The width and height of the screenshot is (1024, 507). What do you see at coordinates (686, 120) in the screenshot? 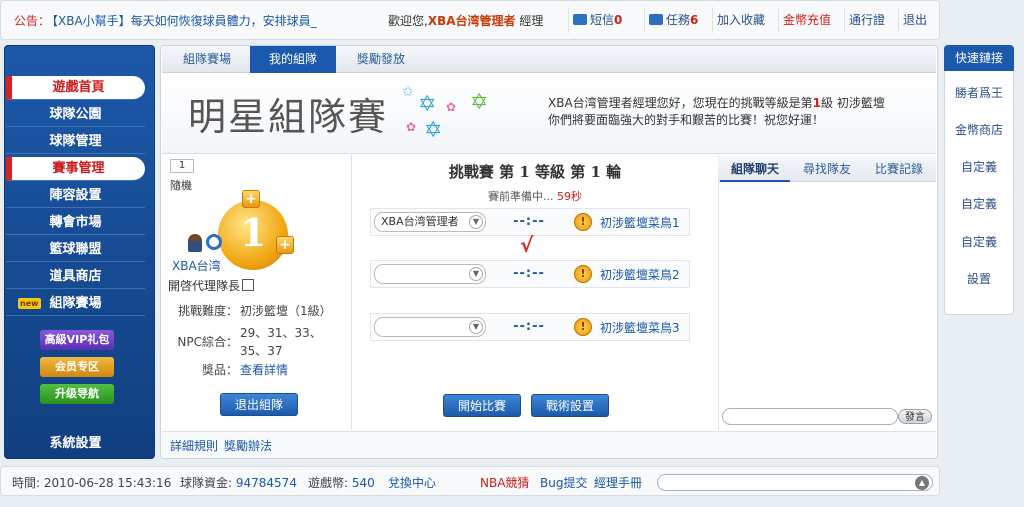
I see `banner-msg-line2: 你們將要面臨強大的對手和艱苦的比賽！祝您好運！` at bounding box center [686, 120].